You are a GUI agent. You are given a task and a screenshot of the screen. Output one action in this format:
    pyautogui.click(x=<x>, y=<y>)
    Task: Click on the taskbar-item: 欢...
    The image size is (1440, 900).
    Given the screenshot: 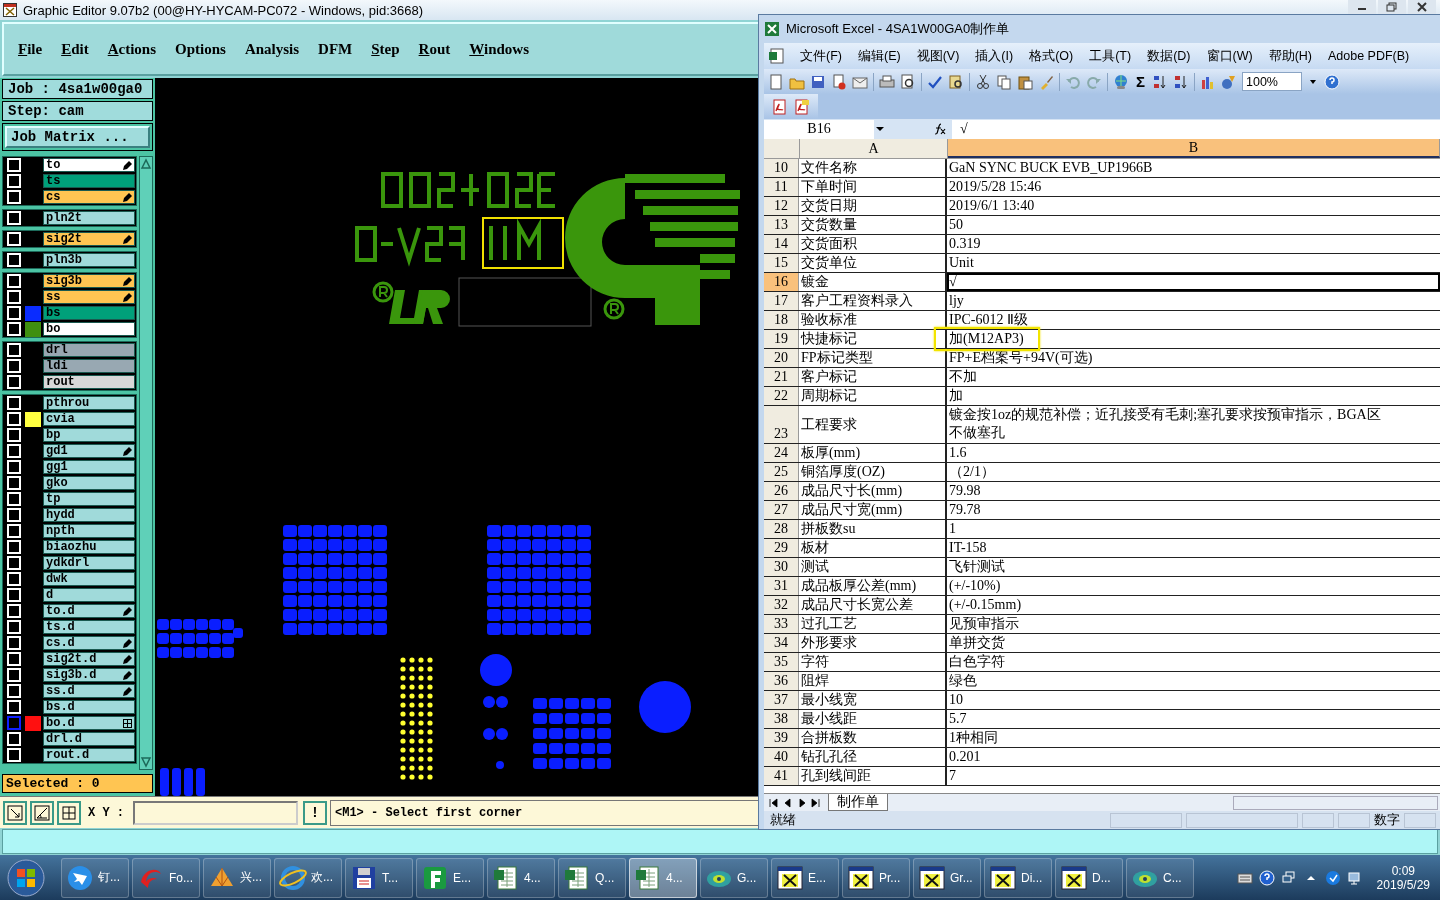 What is the action you would take?
    pyautogui.click(x=308, y=877)
    